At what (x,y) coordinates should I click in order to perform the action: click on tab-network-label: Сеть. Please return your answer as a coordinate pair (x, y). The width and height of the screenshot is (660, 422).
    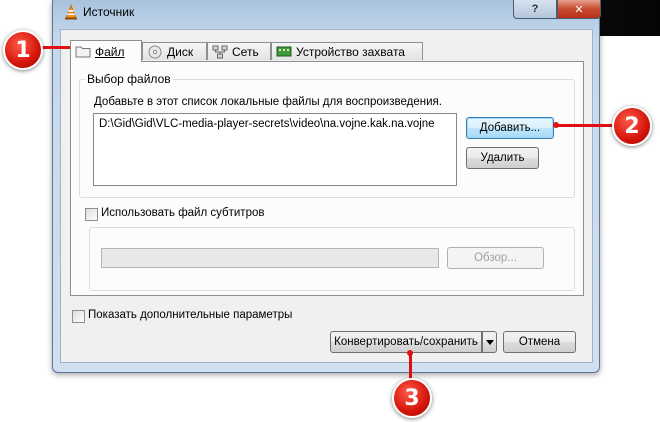
    Looking at the image, I should click on (245, 51).